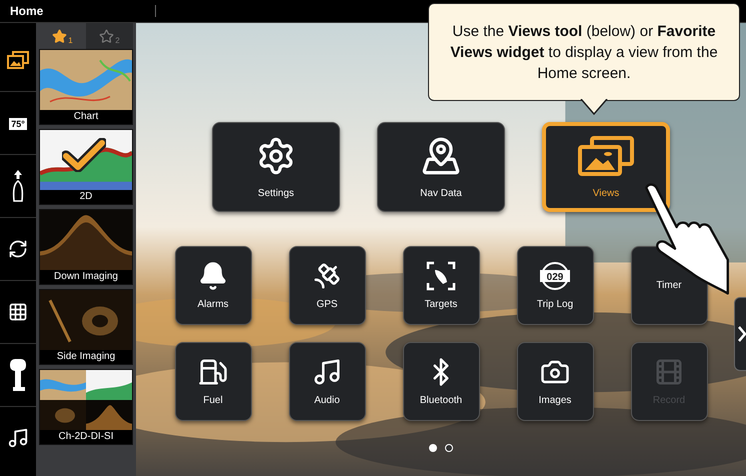 Image resolution: width=746 pixels, height=476 pixels. I want to click on boat-icon, so click(18, 186).